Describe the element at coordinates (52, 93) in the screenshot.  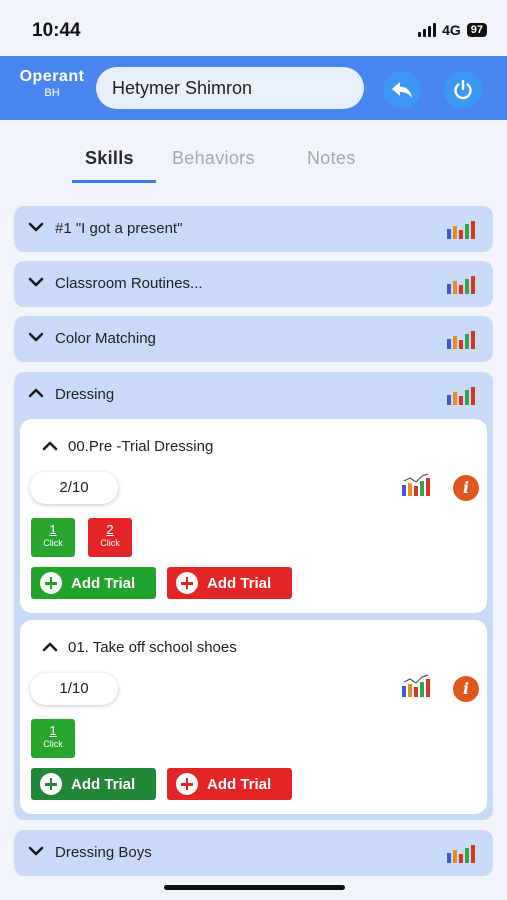
I see `logo-sub: BH` at that location.